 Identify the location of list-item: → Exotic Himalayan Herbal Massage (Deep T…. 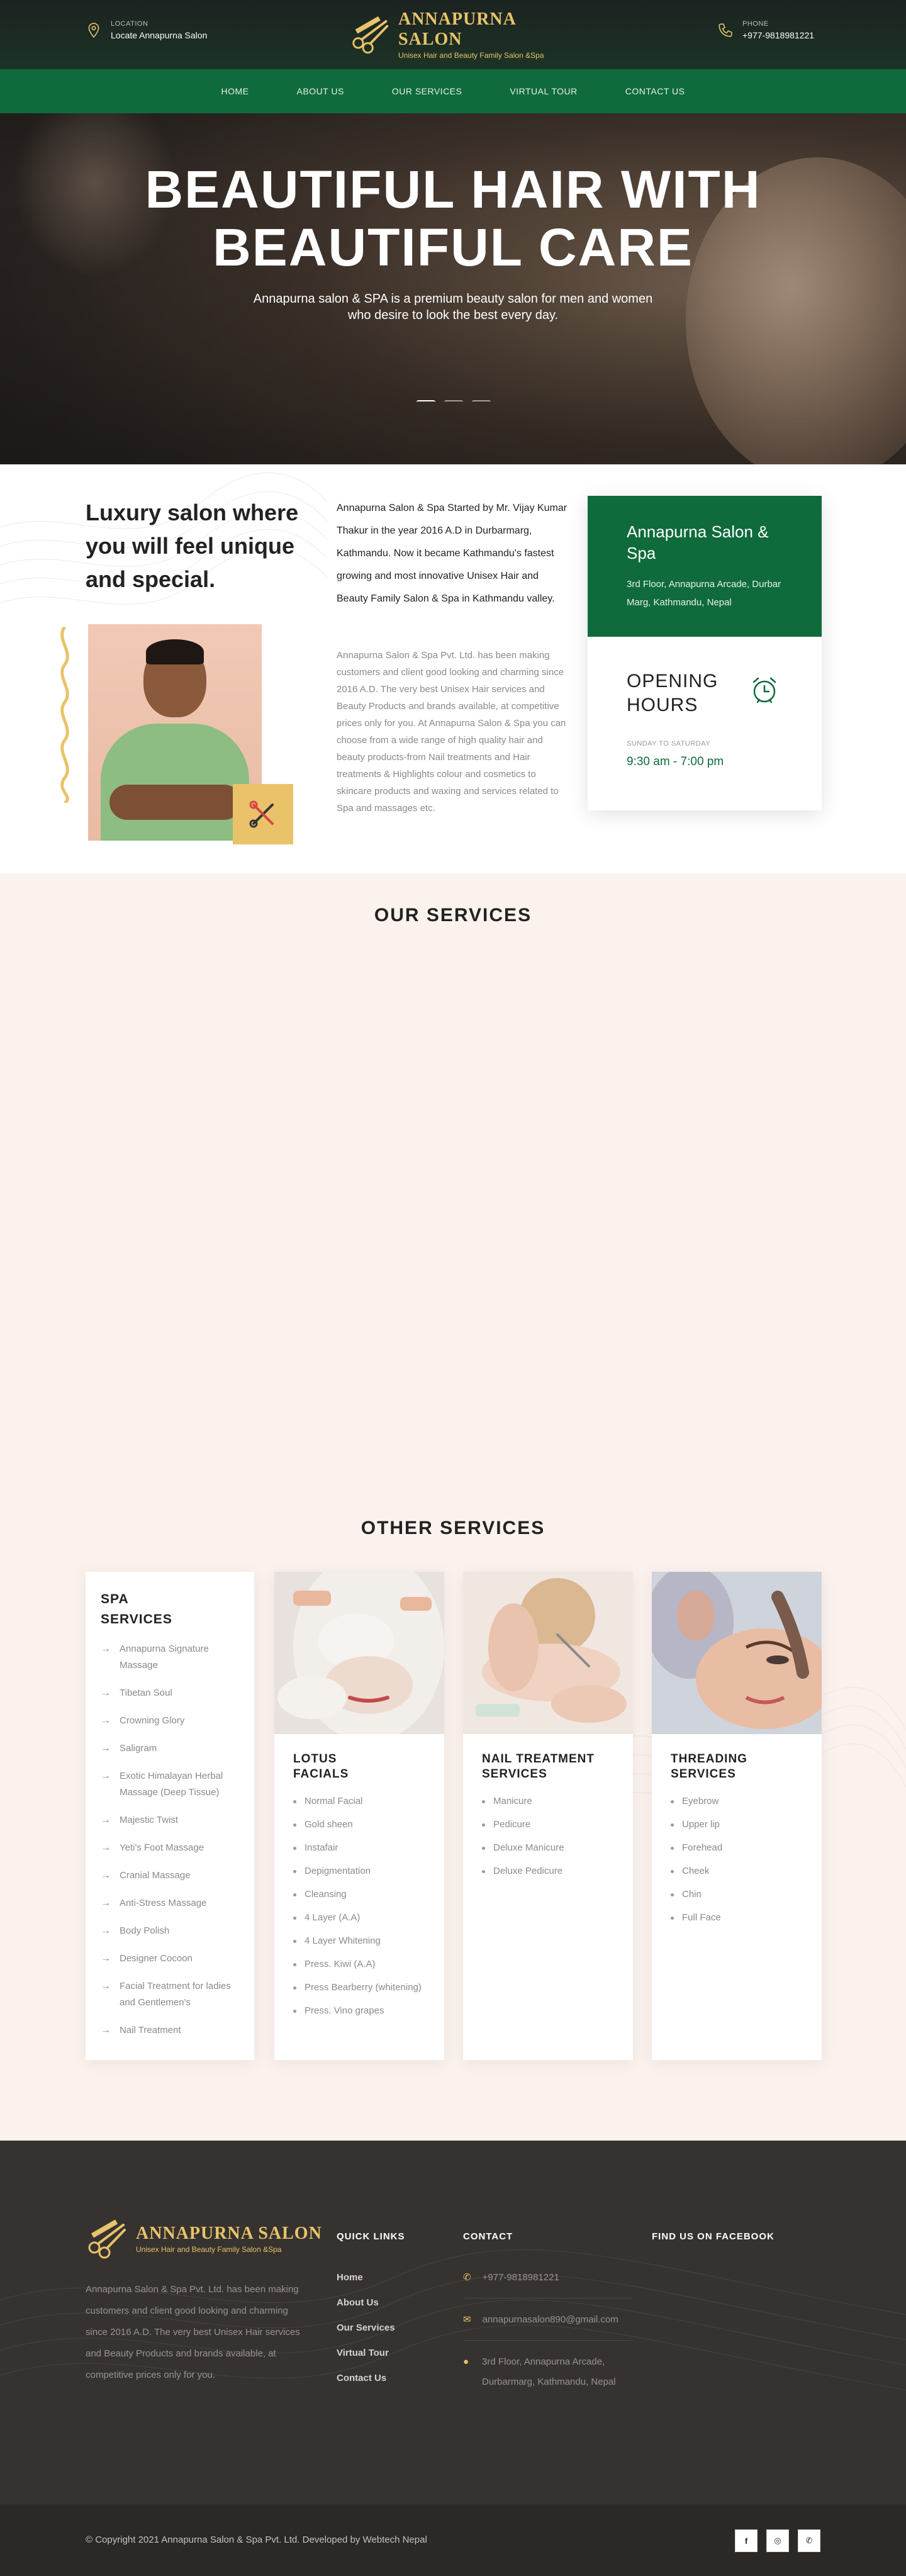
(173, 1784).